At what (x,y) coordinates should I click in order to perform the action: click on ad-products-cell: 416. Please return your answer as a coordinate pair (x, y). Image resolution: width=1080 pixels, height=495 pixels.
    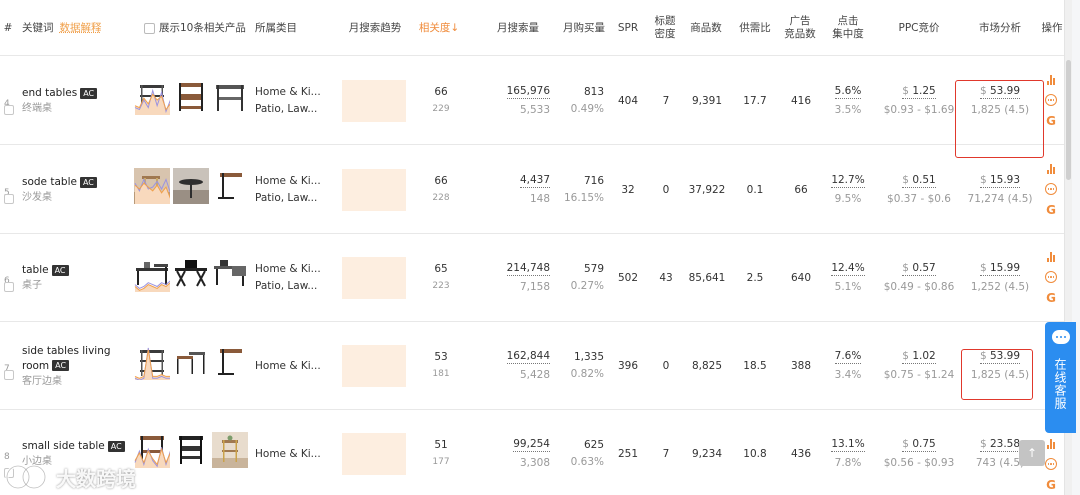
    Looking at the image, I should click on (801, 100).